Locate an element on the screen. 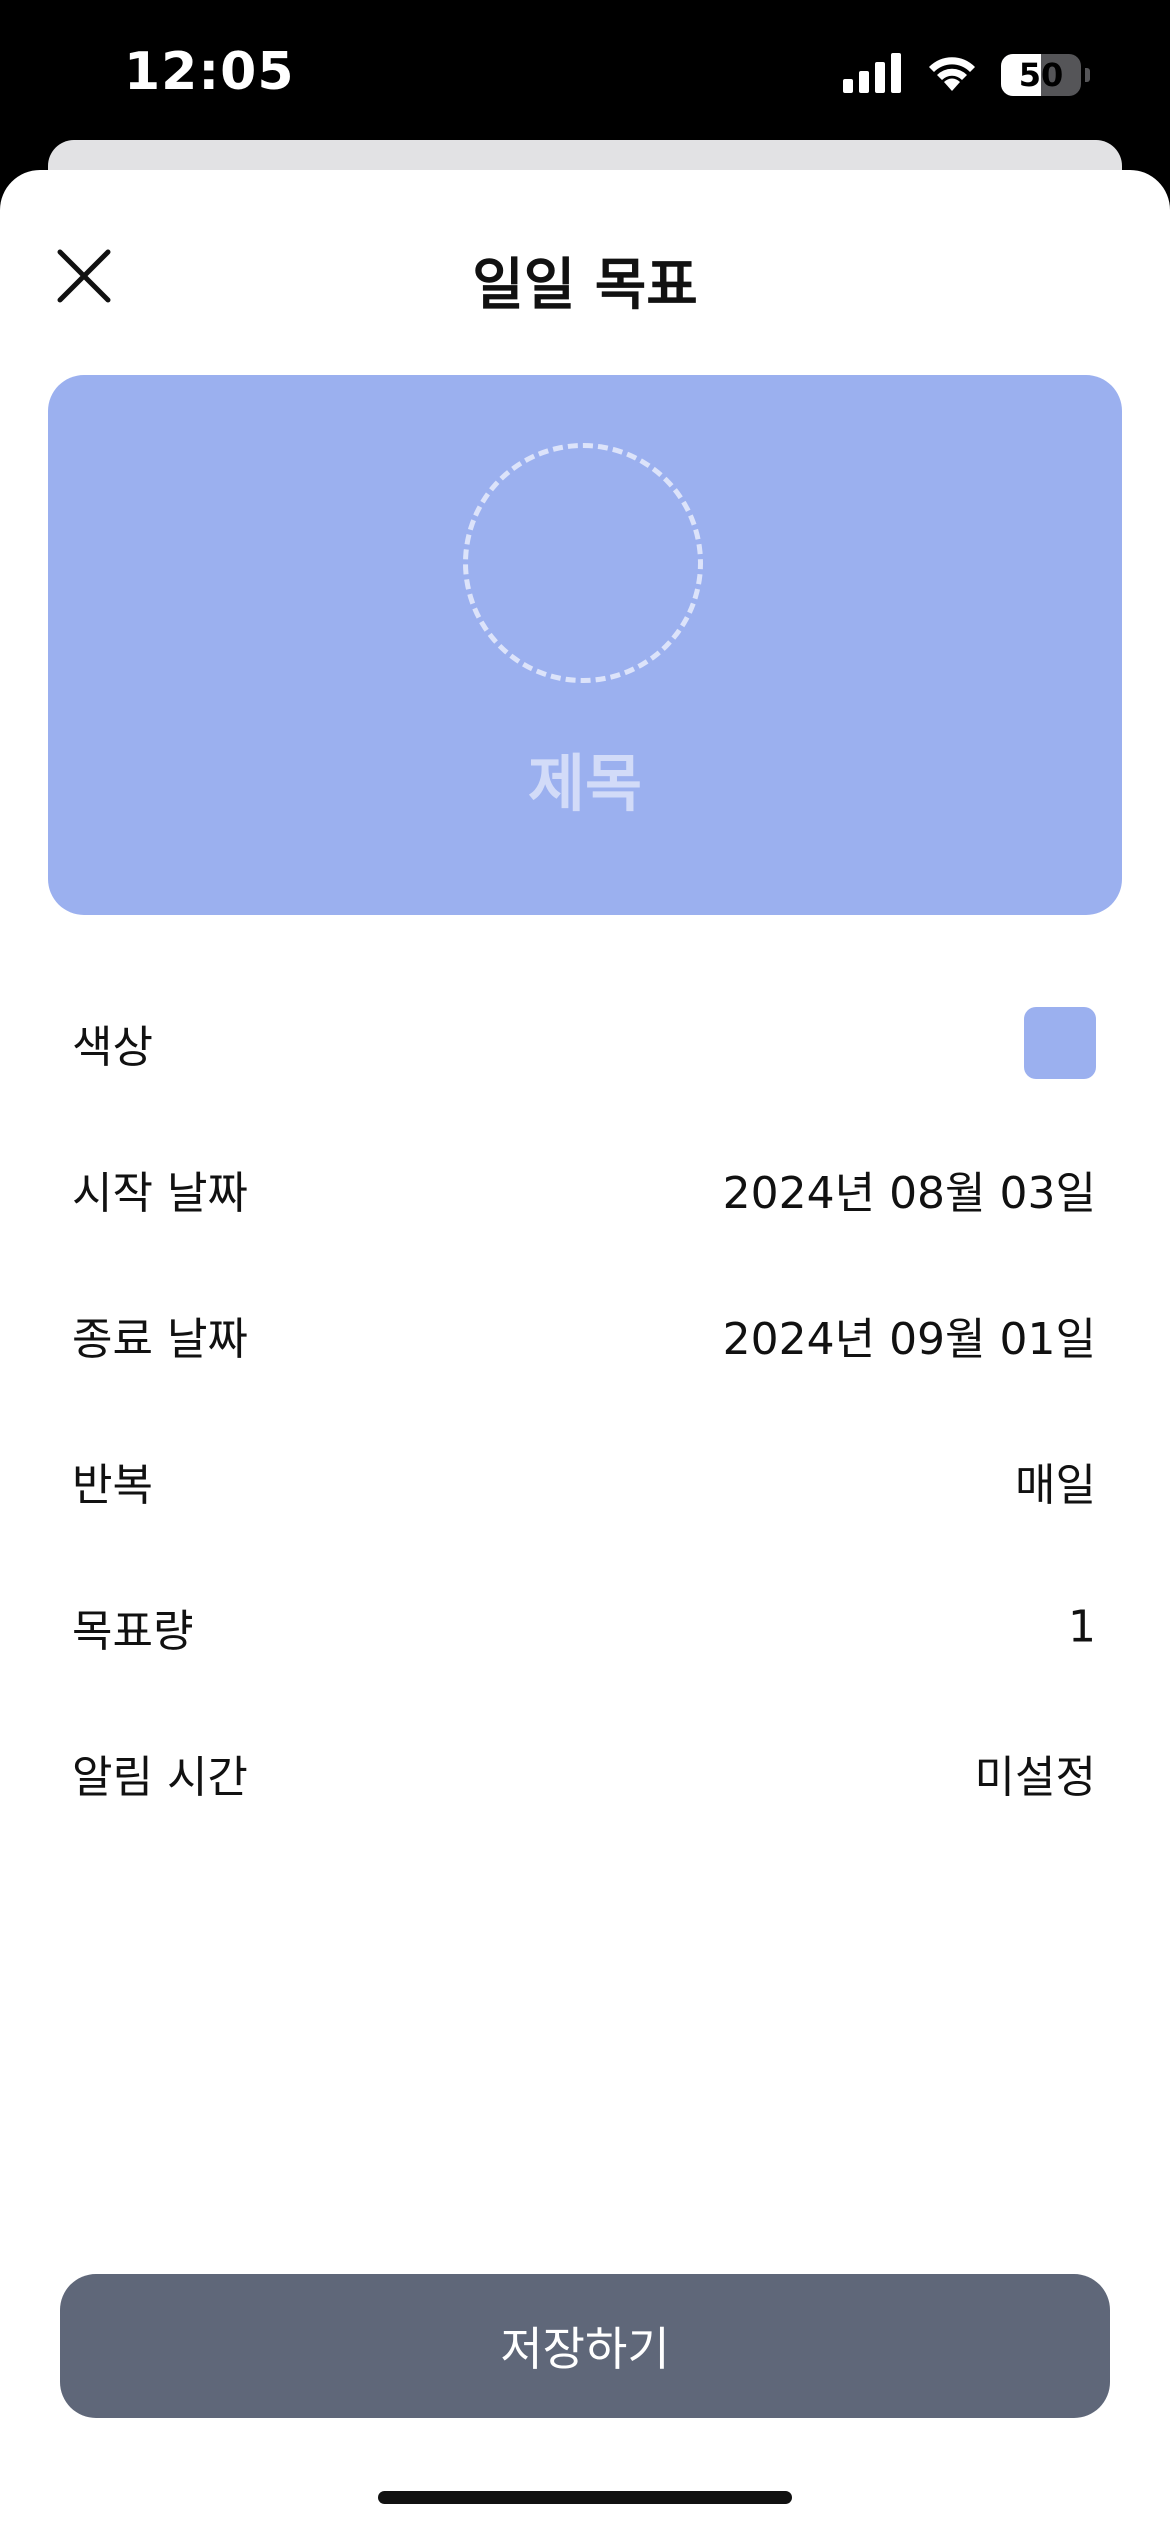 The height and width of the screenshot is (2532, 1170). color-label: 색상 is located at coordinates (112, 1047).